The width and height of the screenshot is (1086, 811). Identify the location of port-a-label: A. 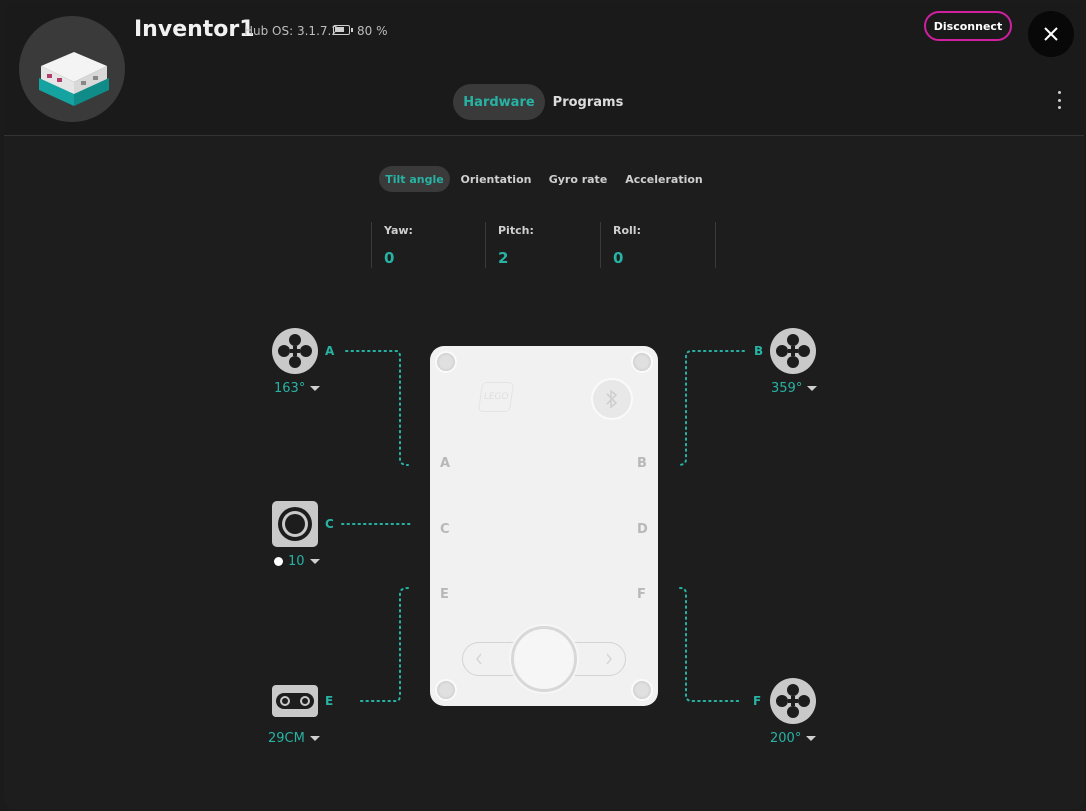
(330, 351).